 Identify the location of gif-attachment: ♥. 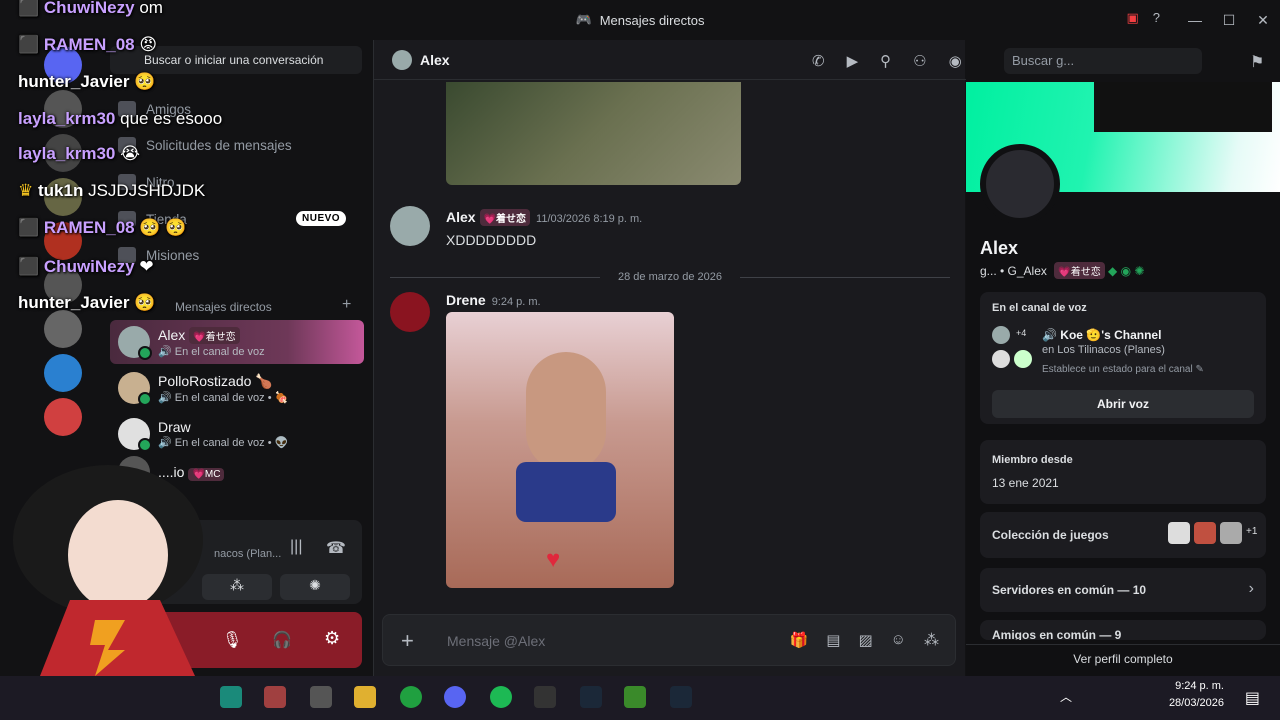
(560, 450).